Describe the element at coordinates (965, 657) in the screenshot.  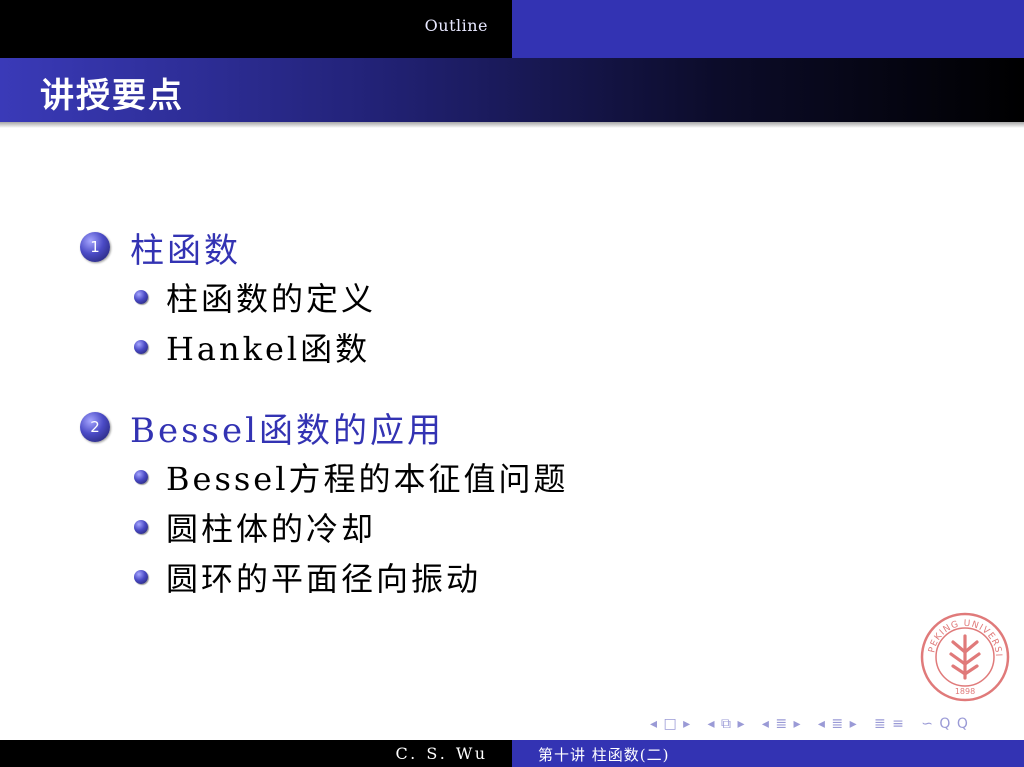
I see `peking-university-seal-icon: PEKING UNIVERSITY 1898` at that location.